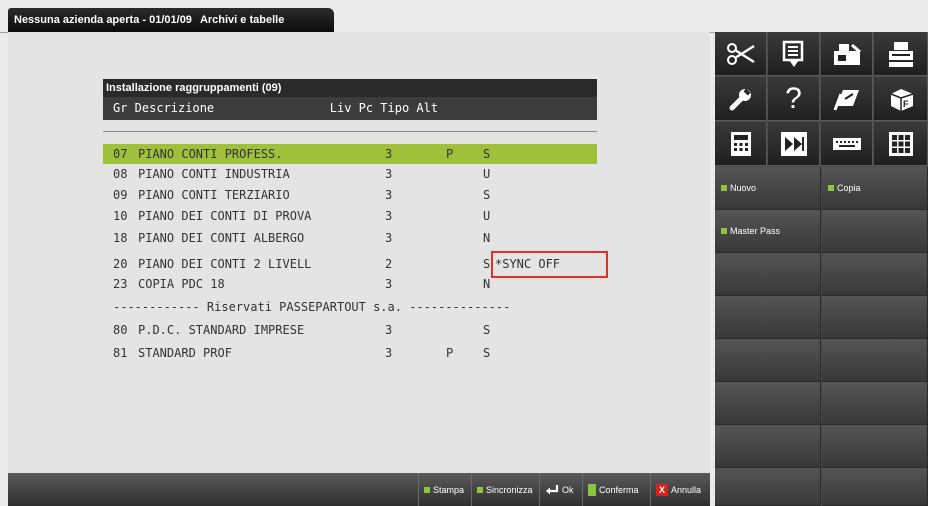 This screenshot has width=928, height=506. Describe the element at coordinates (450, 353) in the screenshot. I see `cell-pc: P` at that location.